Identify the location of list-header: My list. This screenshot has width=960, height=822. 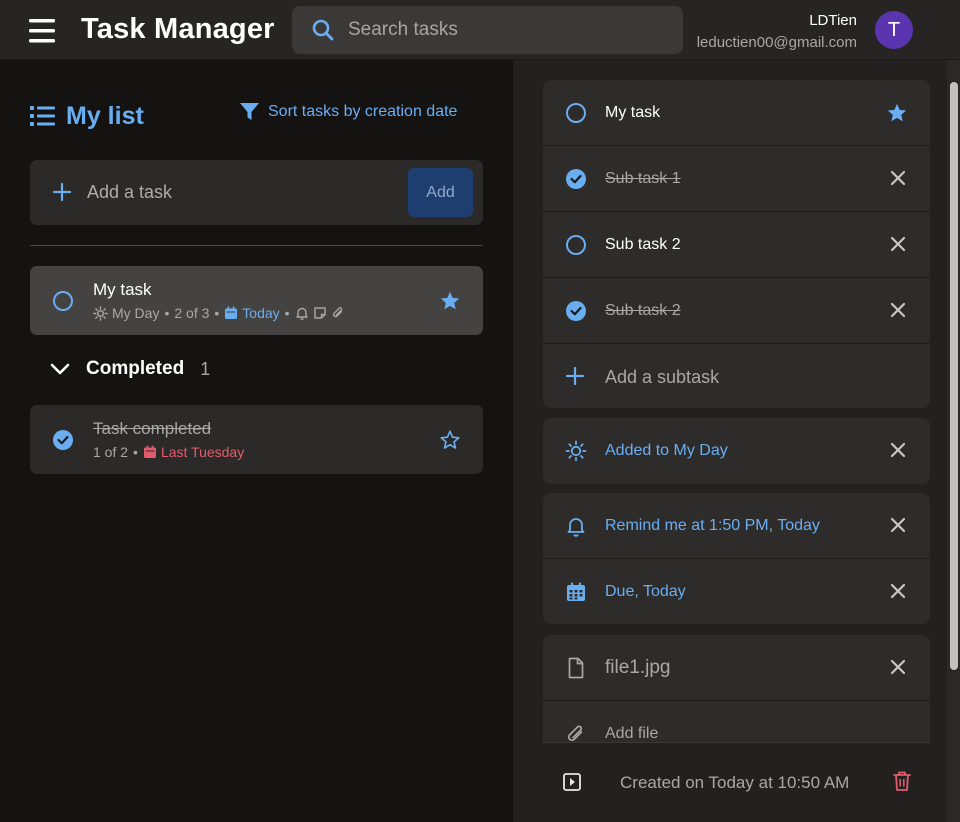
(87, 116).